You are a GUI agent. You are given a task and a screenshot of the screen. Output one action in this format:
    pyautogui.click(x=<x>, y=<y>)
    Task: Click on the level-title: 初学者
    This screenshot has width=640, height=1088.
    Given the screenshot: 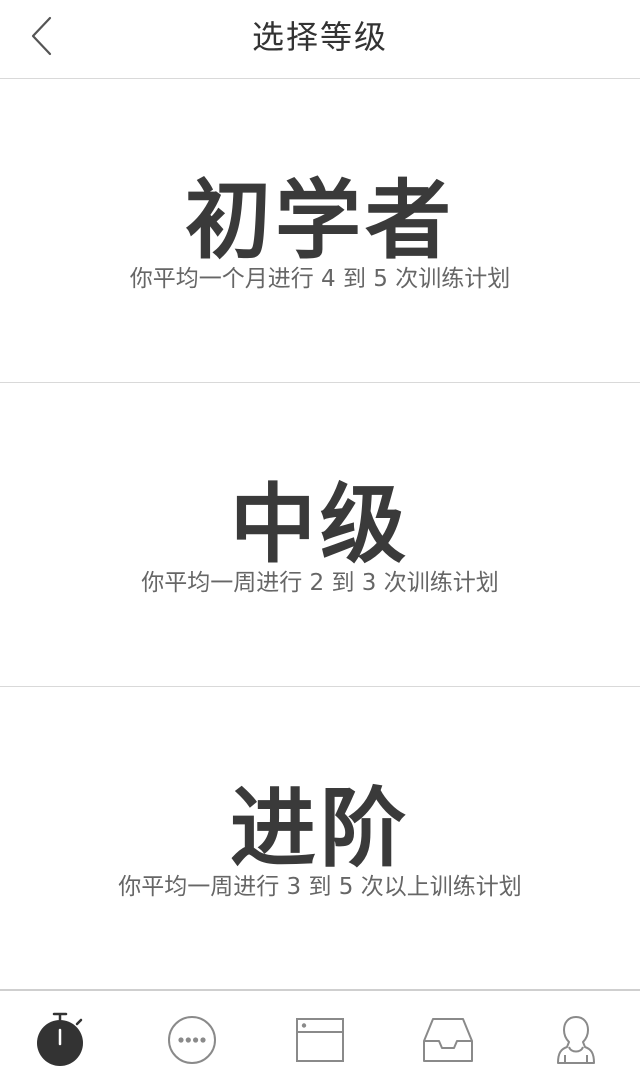 What is the action you would take?
    pyautogui.click(x=320, y=221)
    